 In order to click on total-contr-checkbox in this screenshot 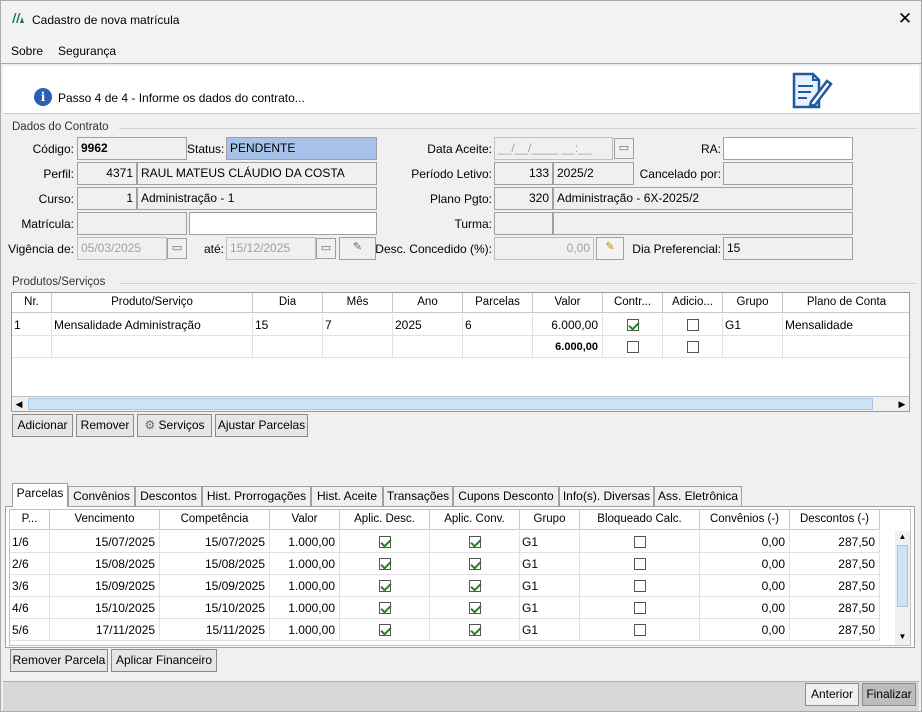, I will do `click(632, 346)`.